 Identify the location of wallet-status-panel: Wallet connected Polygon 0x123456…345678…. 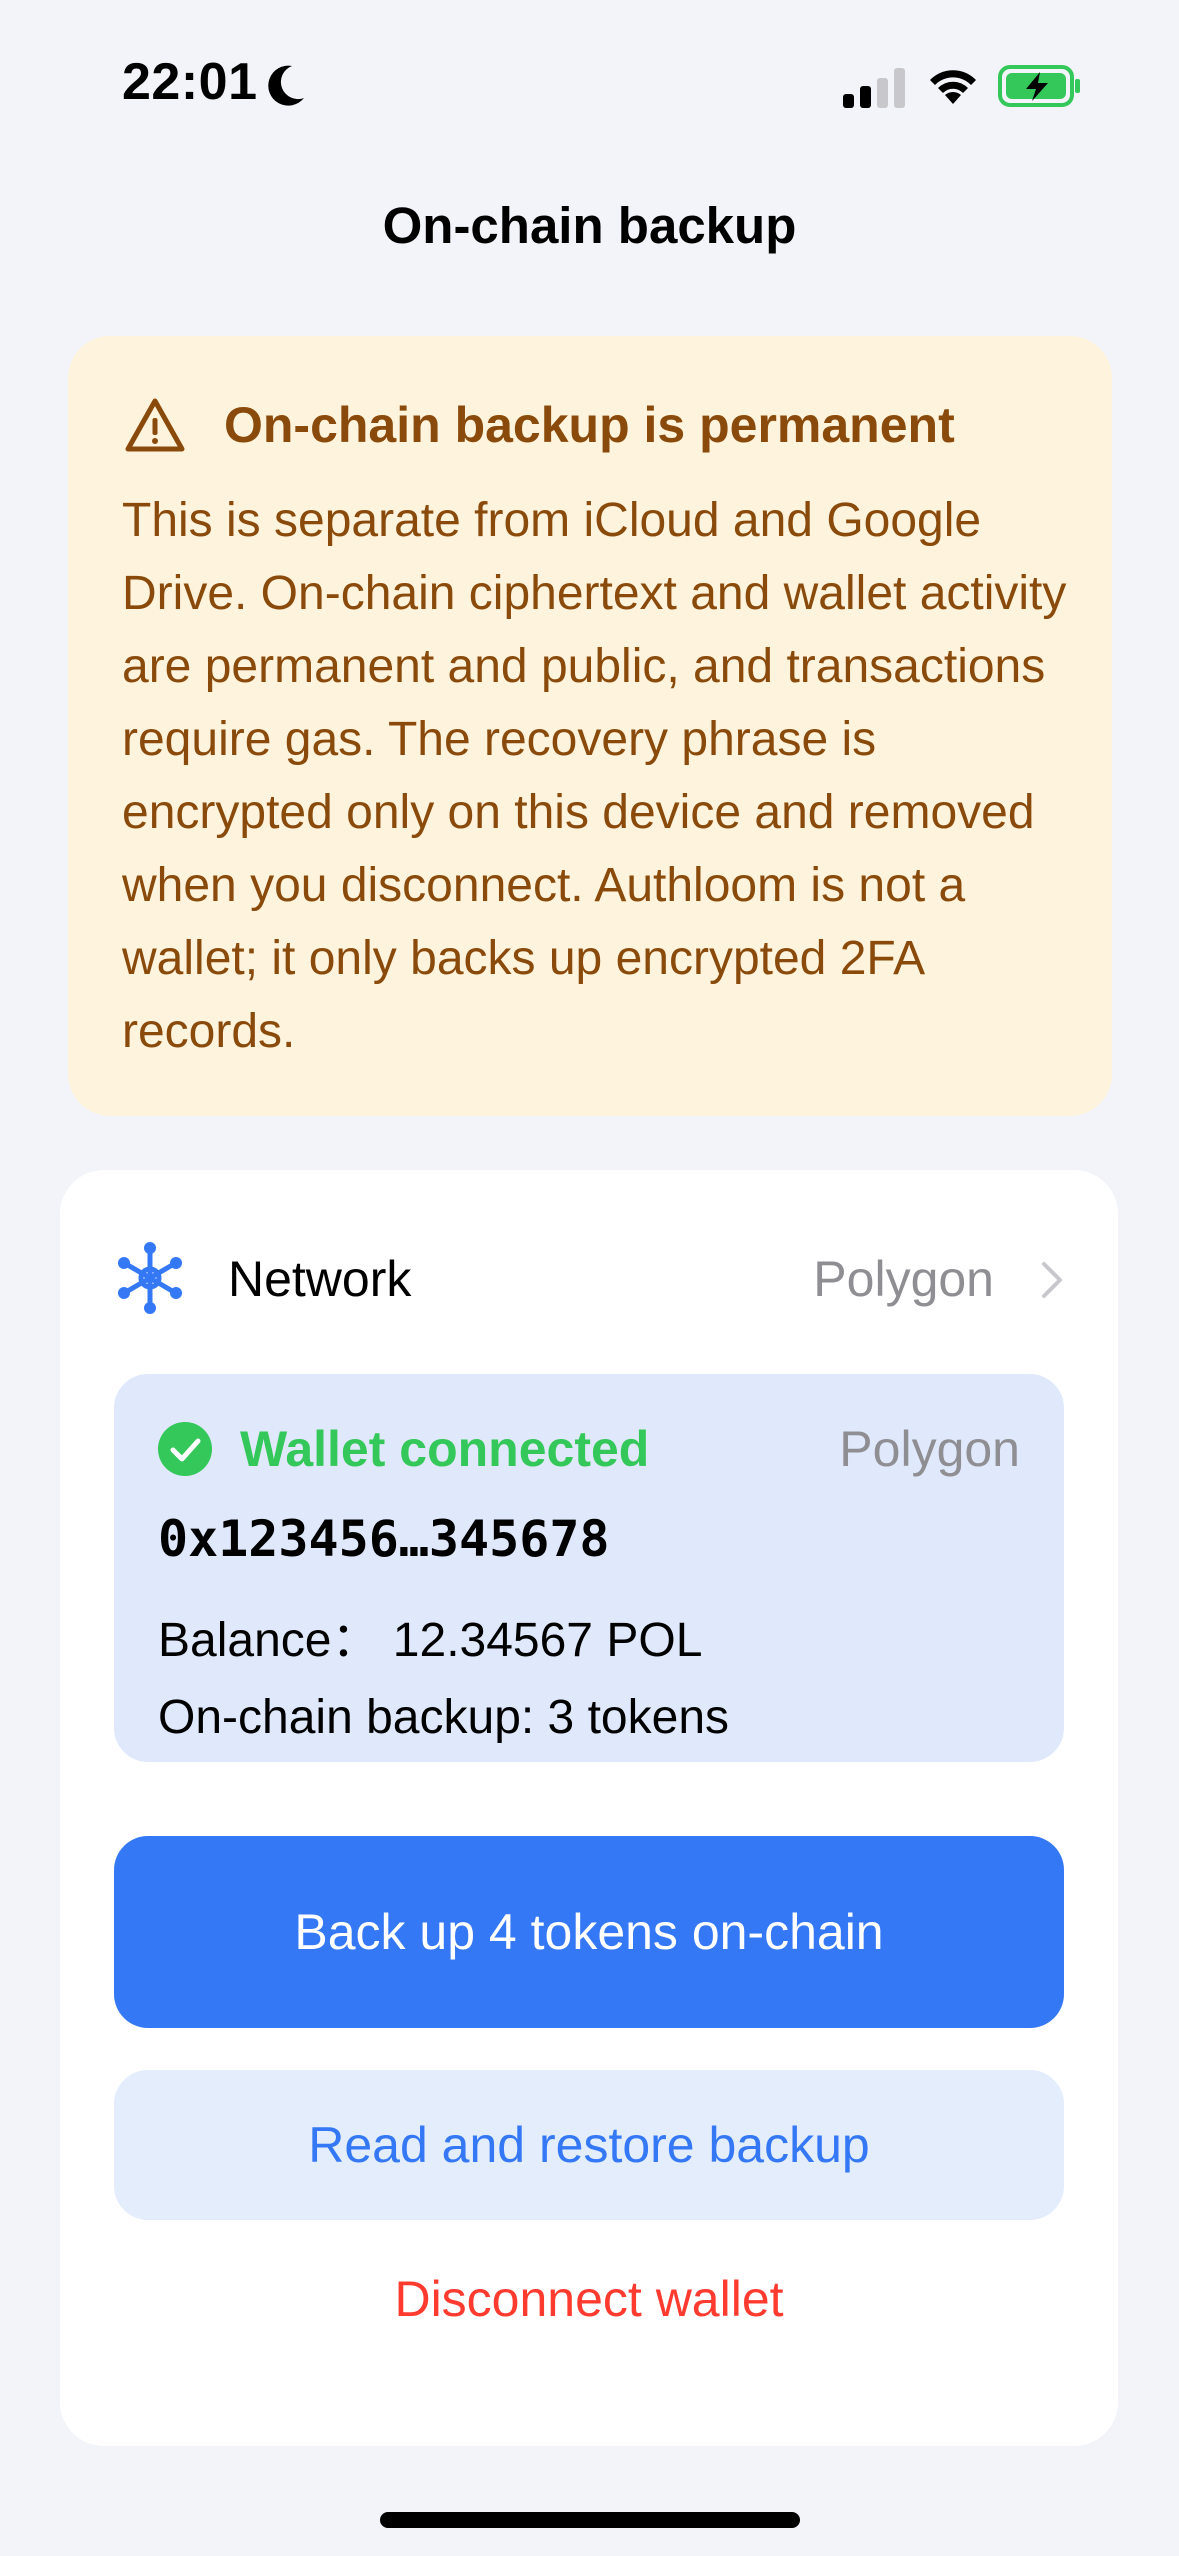
(589, 1568).